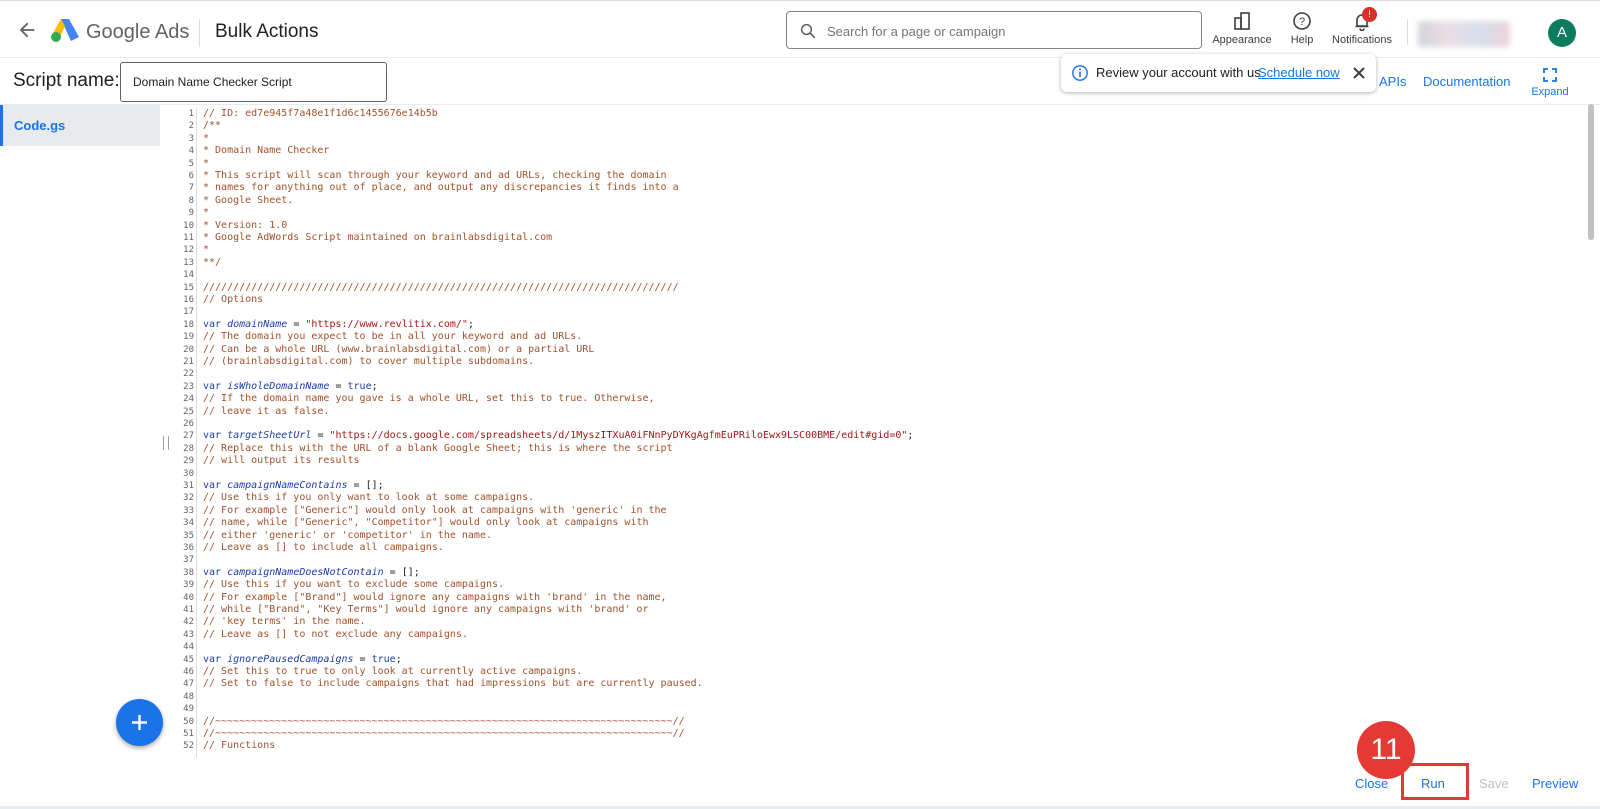 The height and width of the screenshot is (809, 1600). What do you see at coordinates (872, 660) in the screenshot?
I see `code-line: 45 var ignorePausedCampaigns = true;` at bounding box center [872, 660].